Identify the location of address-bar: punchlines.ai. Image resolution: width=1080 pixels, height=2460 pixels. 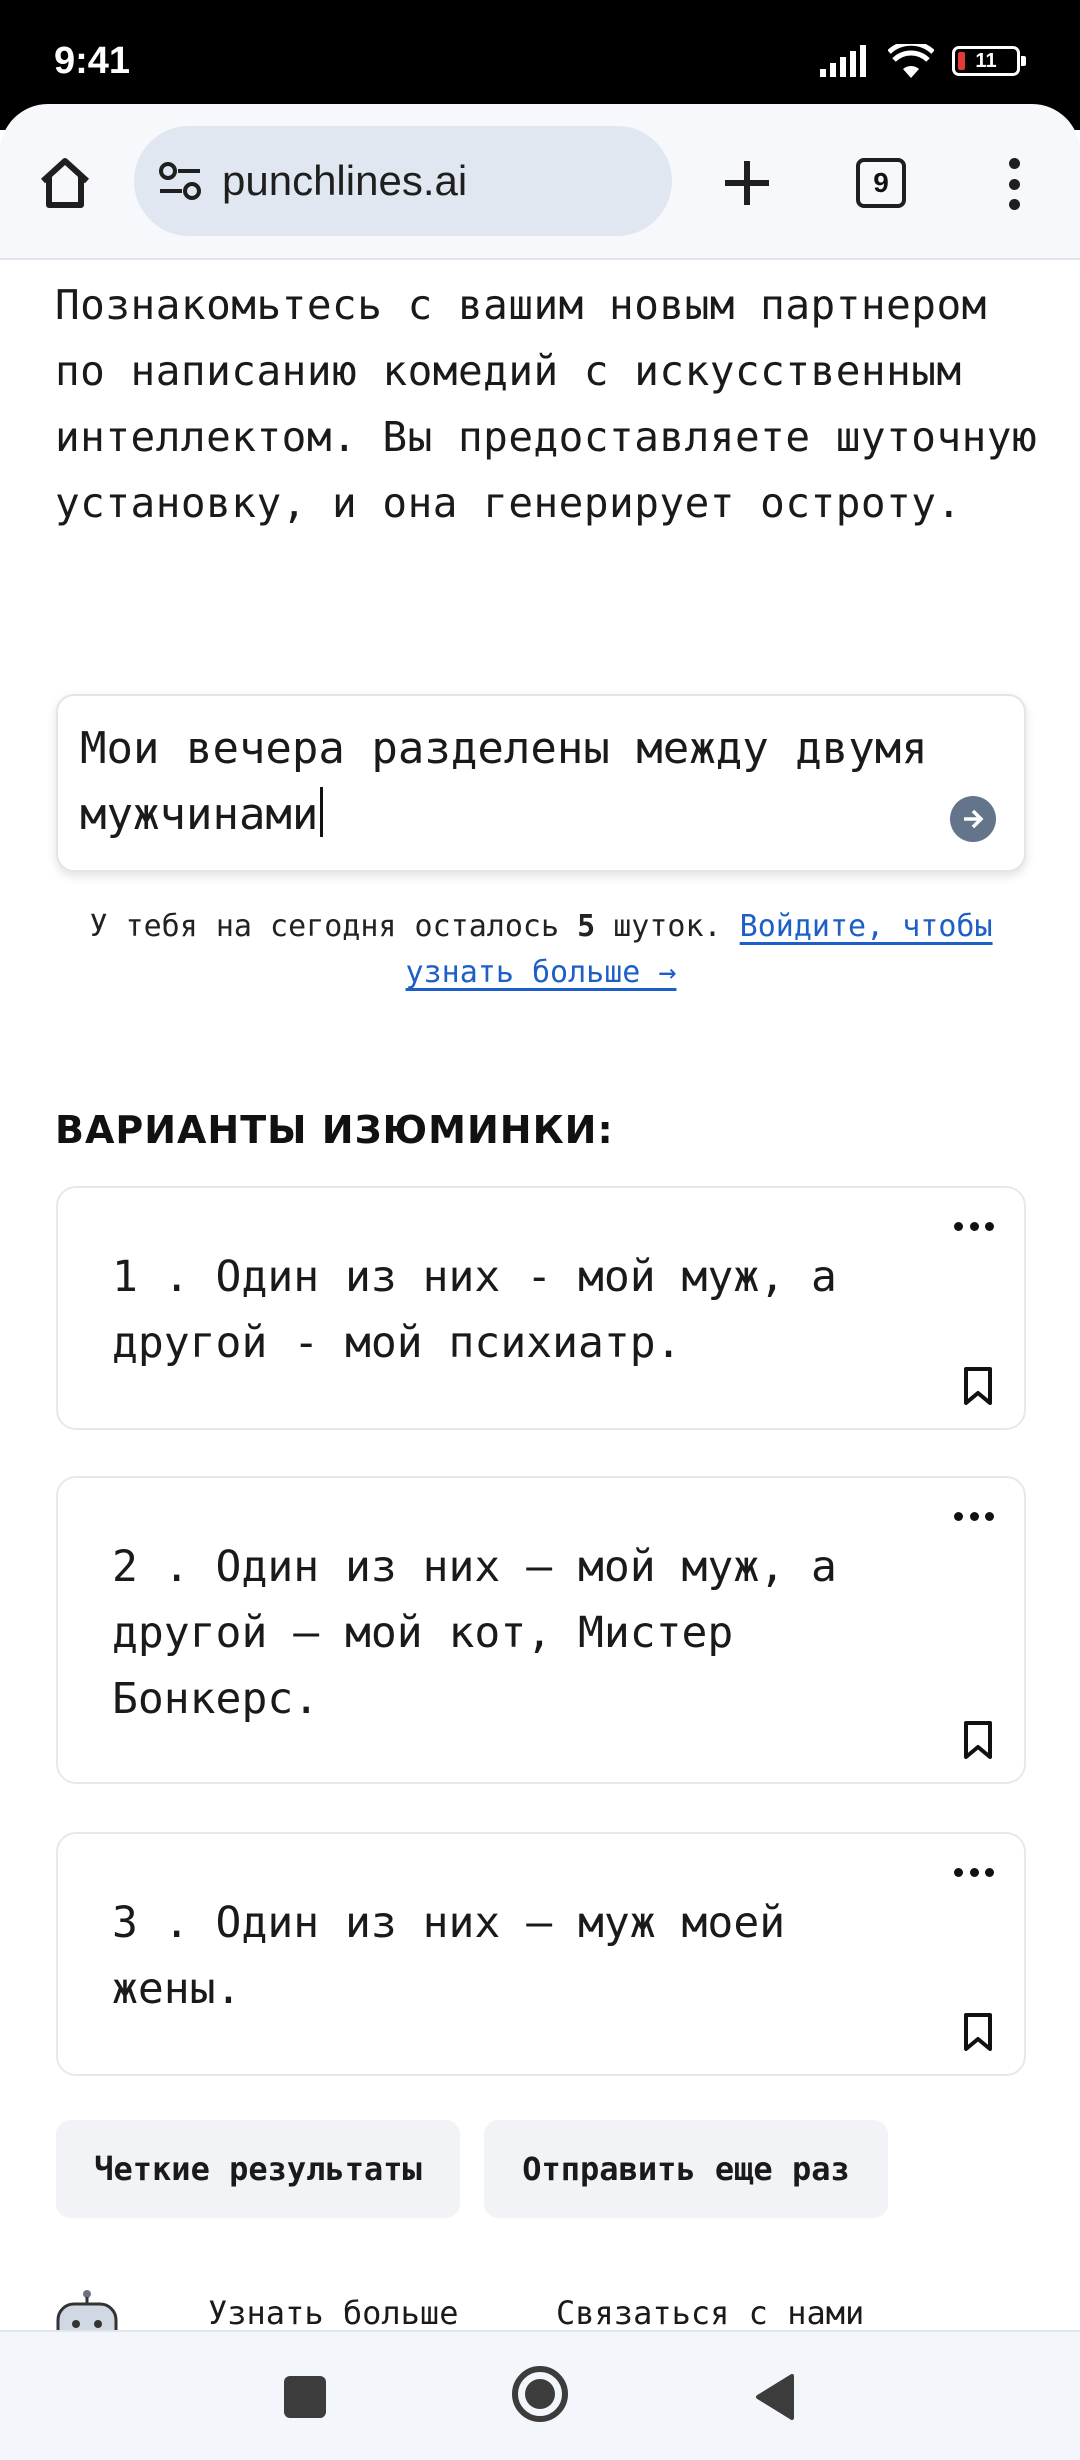
(403, 181).